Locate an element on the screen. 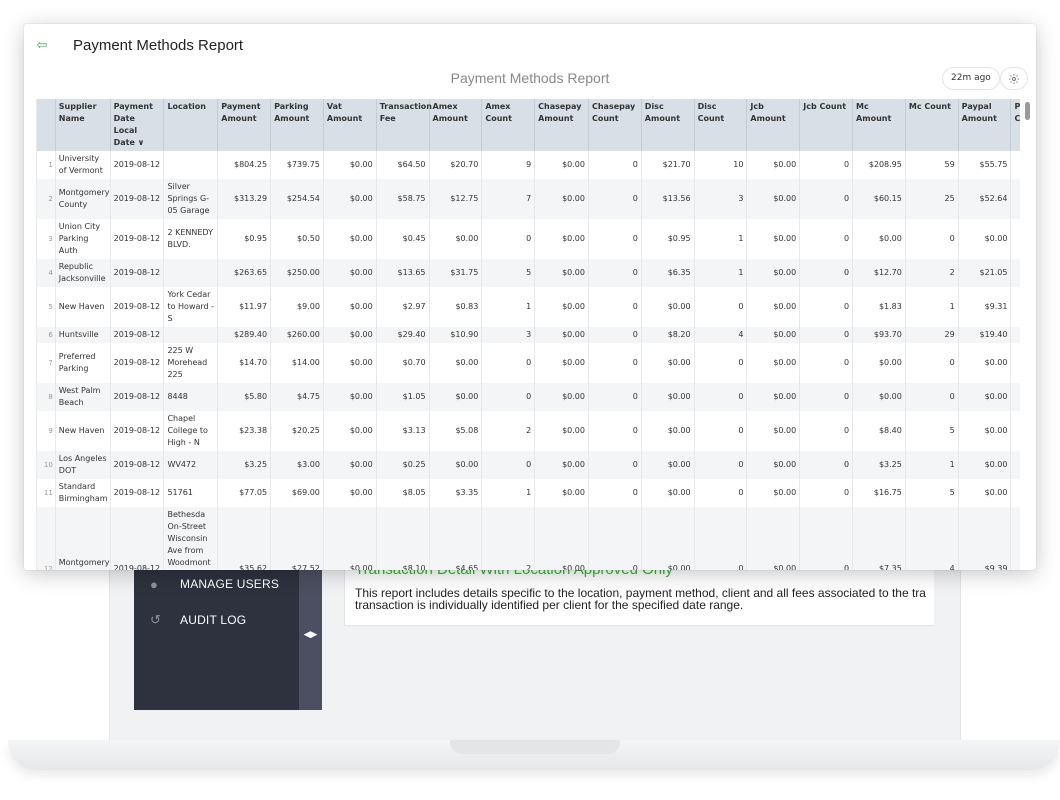 This screenshot has height=800, width=1060. table-cell: $3.25 is located at coordinates (244, 465).